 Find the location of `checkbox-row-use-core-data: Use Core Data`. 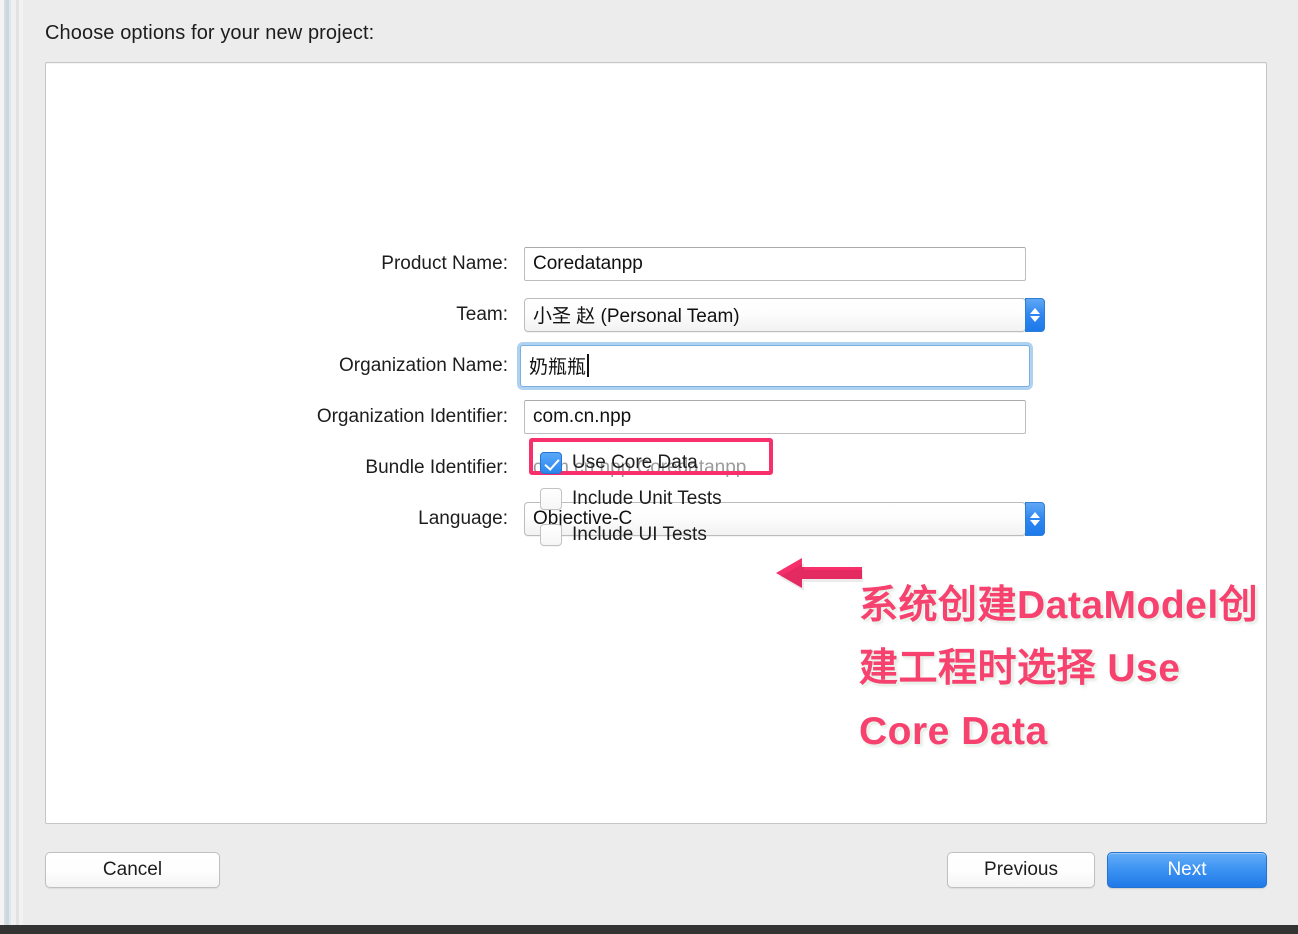

checkbox-row-use-core-data: Use Core Data is located at coordinates (651, 459).